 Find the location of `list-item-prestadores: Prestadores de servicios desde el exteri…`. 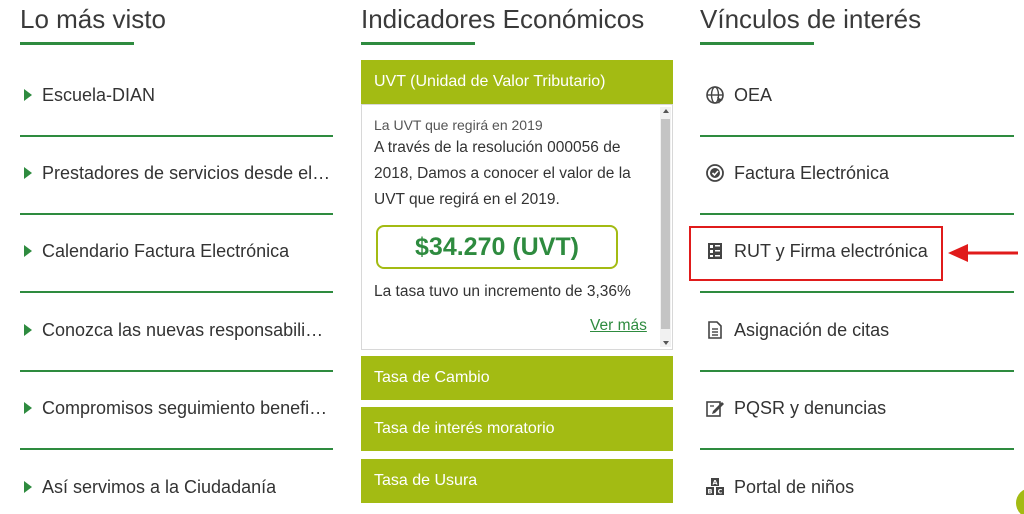

list-item-prestadores: Prestadores de servicios desde el exteri… is located at coordinates (176, 176).